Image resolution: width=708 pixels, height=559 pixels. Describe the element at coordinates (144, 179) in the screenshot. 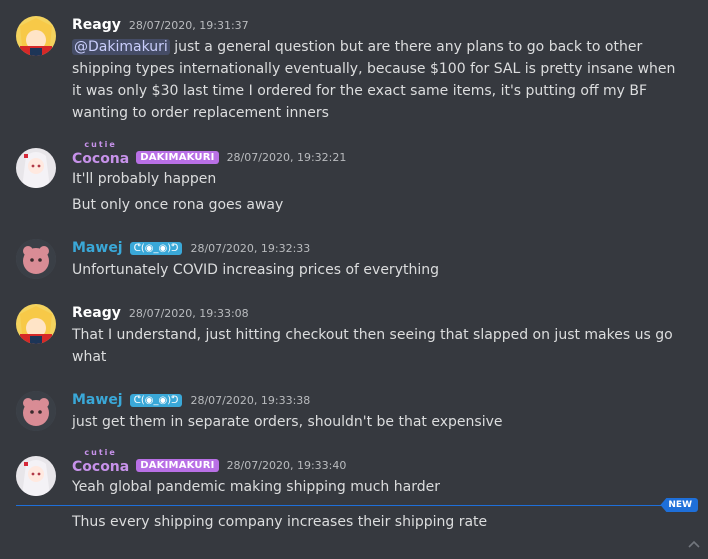

I see `message-line-1: It'll probably happen` at that location.